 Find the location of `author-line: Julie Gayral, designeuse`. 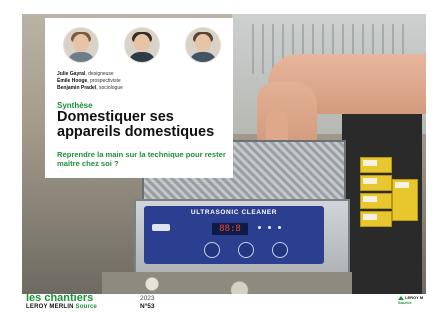

author-line: Julie Gayral, designeuse is located at coordinates (85, 74).